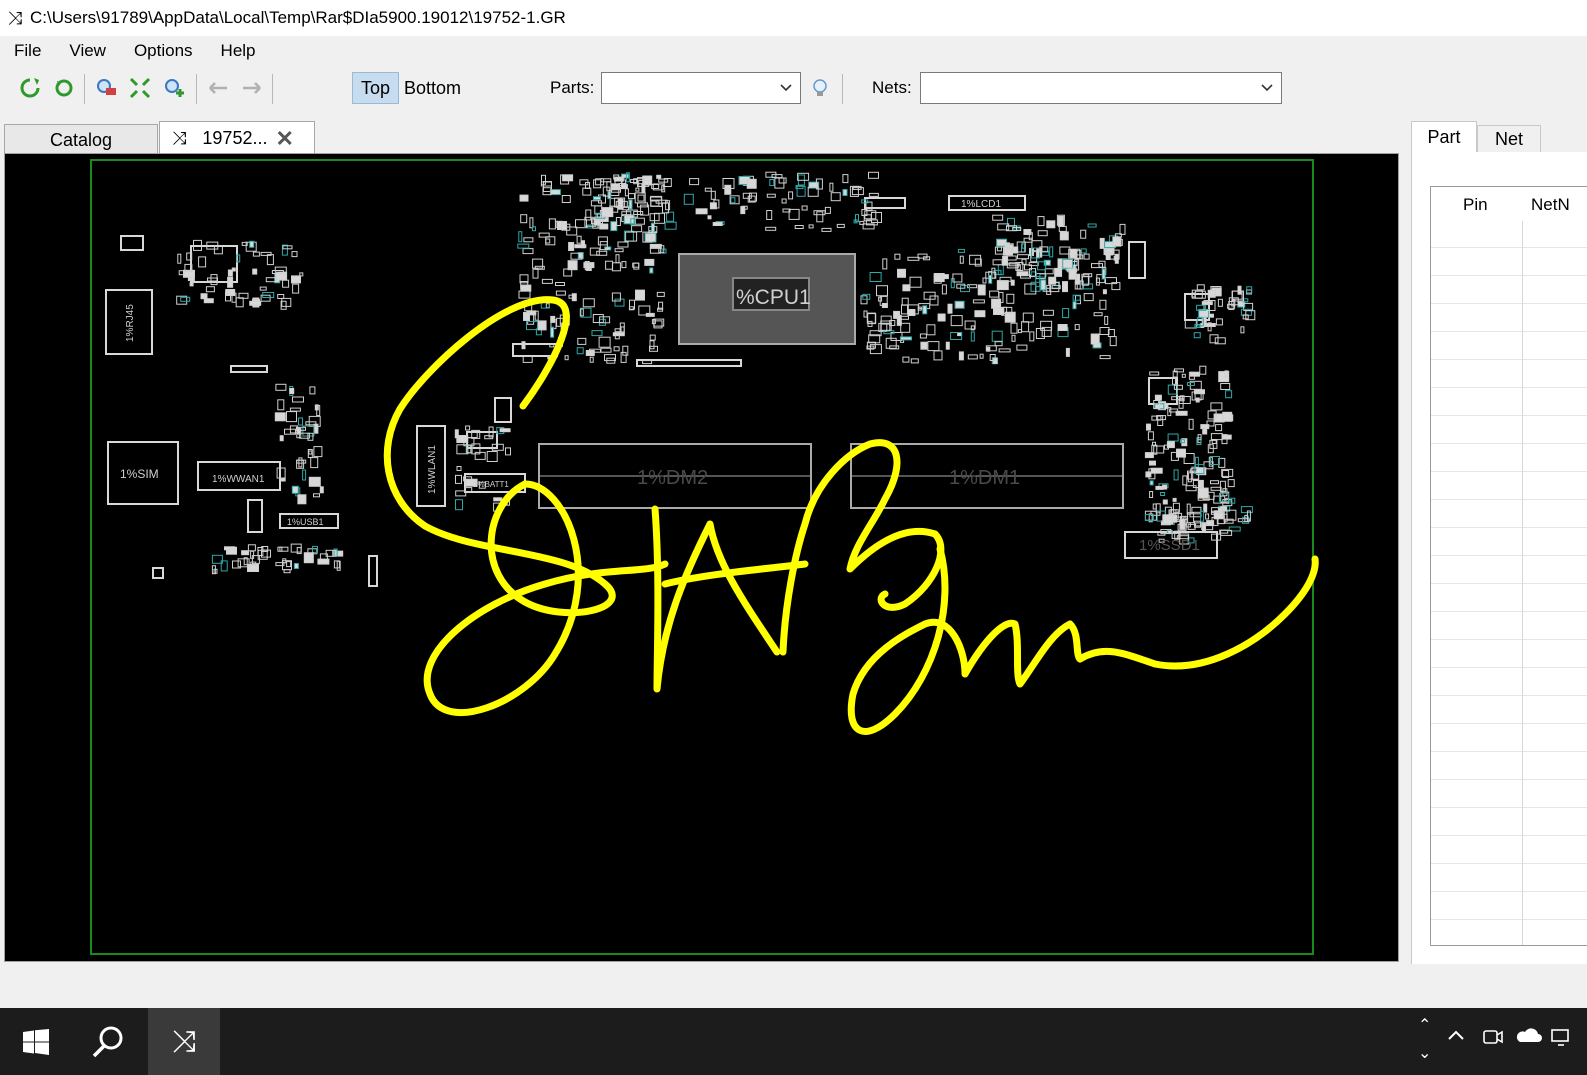 This screenshot has width=1587, height=1075. What do you see at coordinates (1424, 1040) in the screenshot?
I see `scroll-arrows-icon: ⌃ ⌄` at bounding box center [1424, 1040].